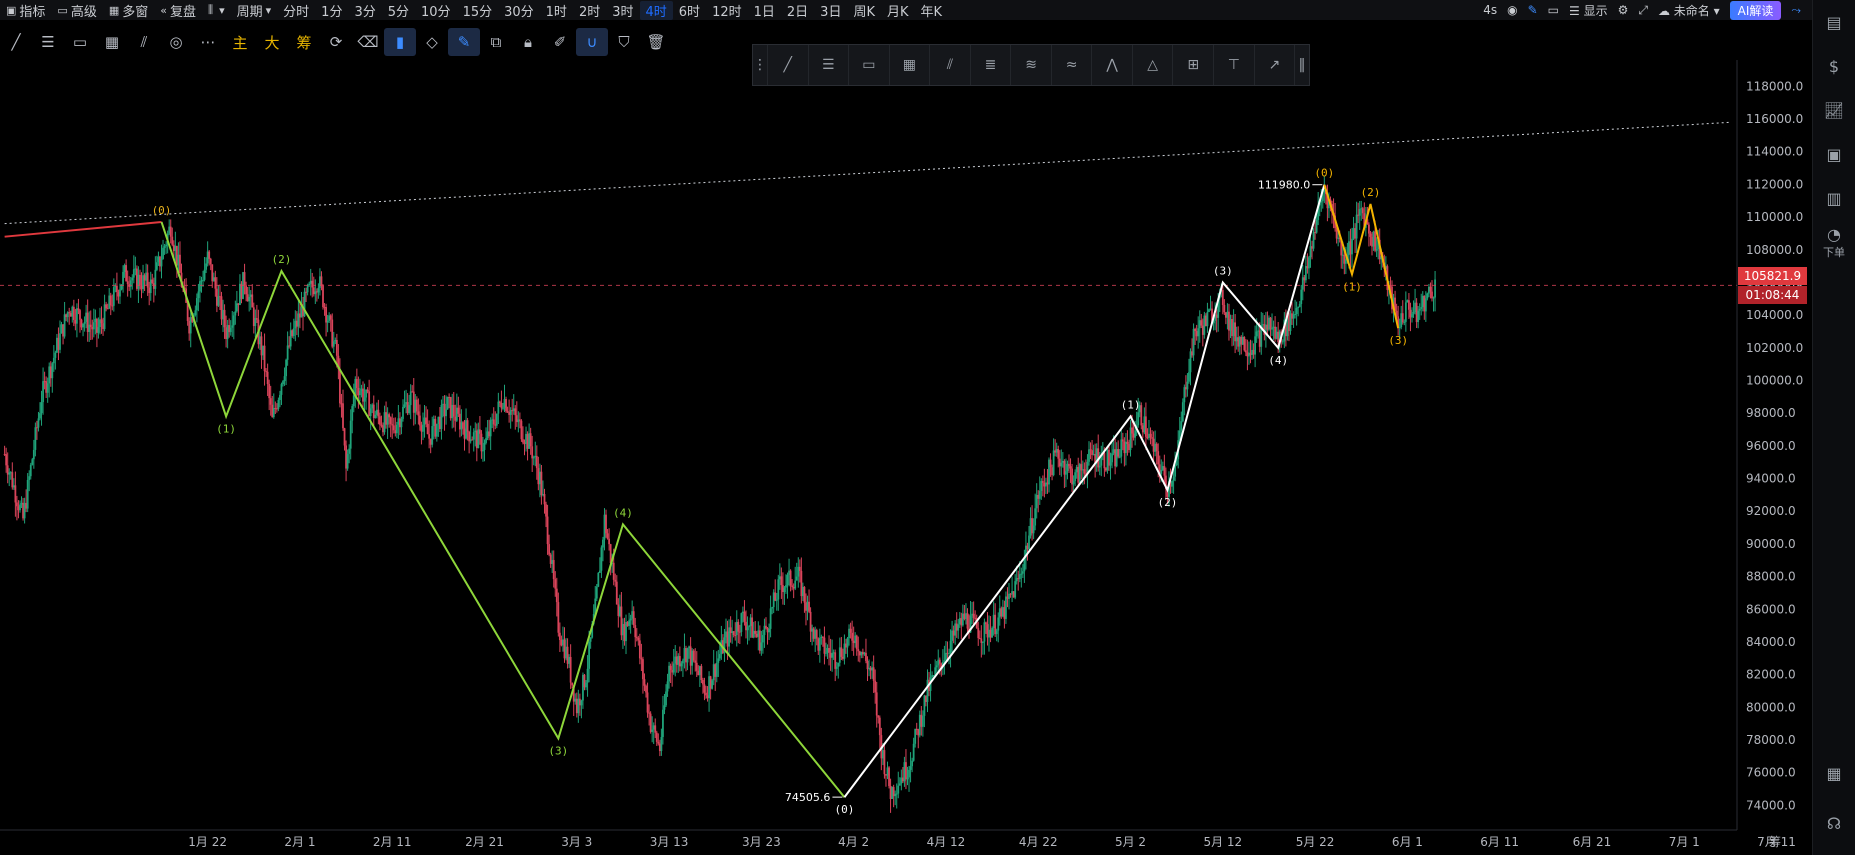 This screenshot has height=855, width=1855. I want to click on ruler-tool-icon: ▦, so click(112, 42).